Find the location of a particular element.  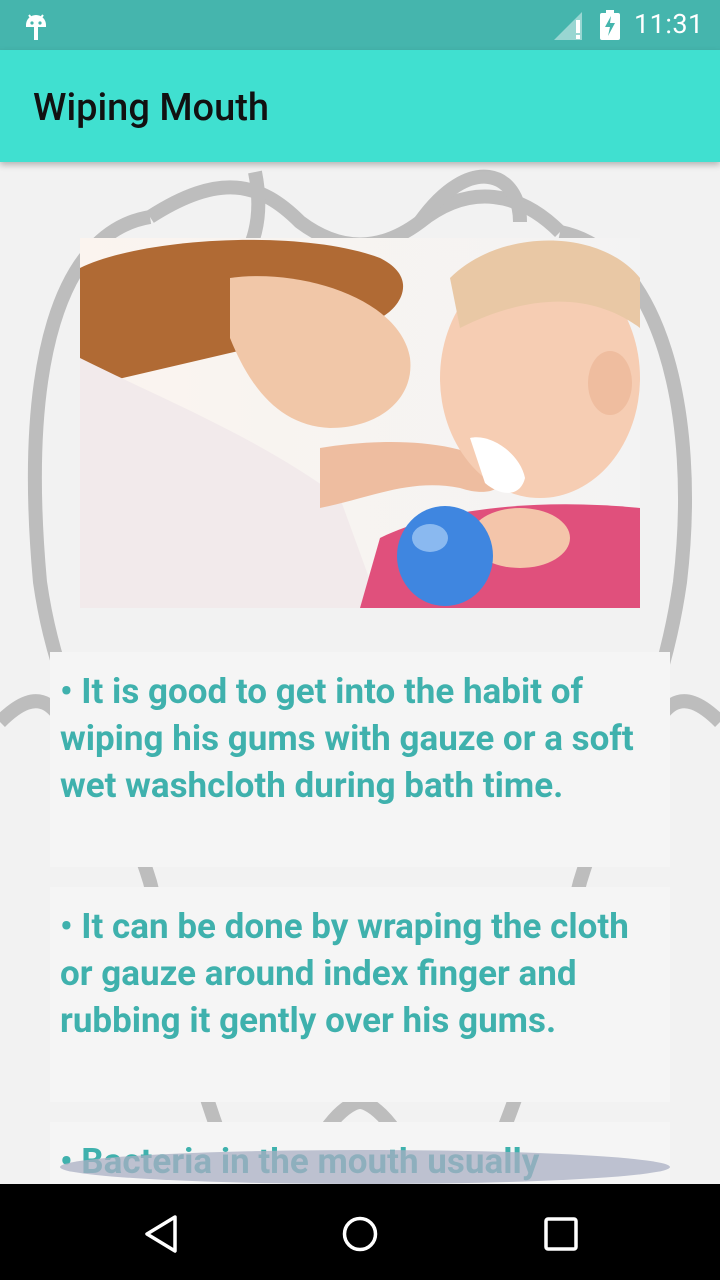

signal-icon is located at coordinates (568, 26).